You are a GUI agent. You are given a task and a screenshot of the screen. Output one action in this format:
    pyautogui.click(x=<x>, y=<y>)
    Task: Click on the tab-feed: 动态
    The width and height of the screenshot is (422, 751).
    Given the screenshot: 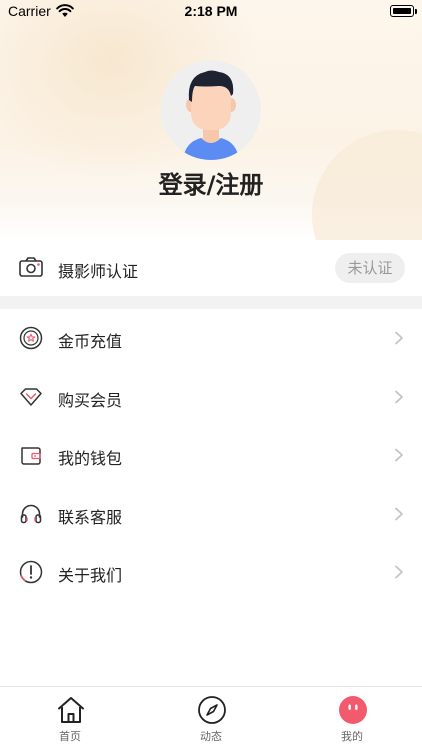 What is the action you would take?
    pyautogui.click(x=211, y=719)
    